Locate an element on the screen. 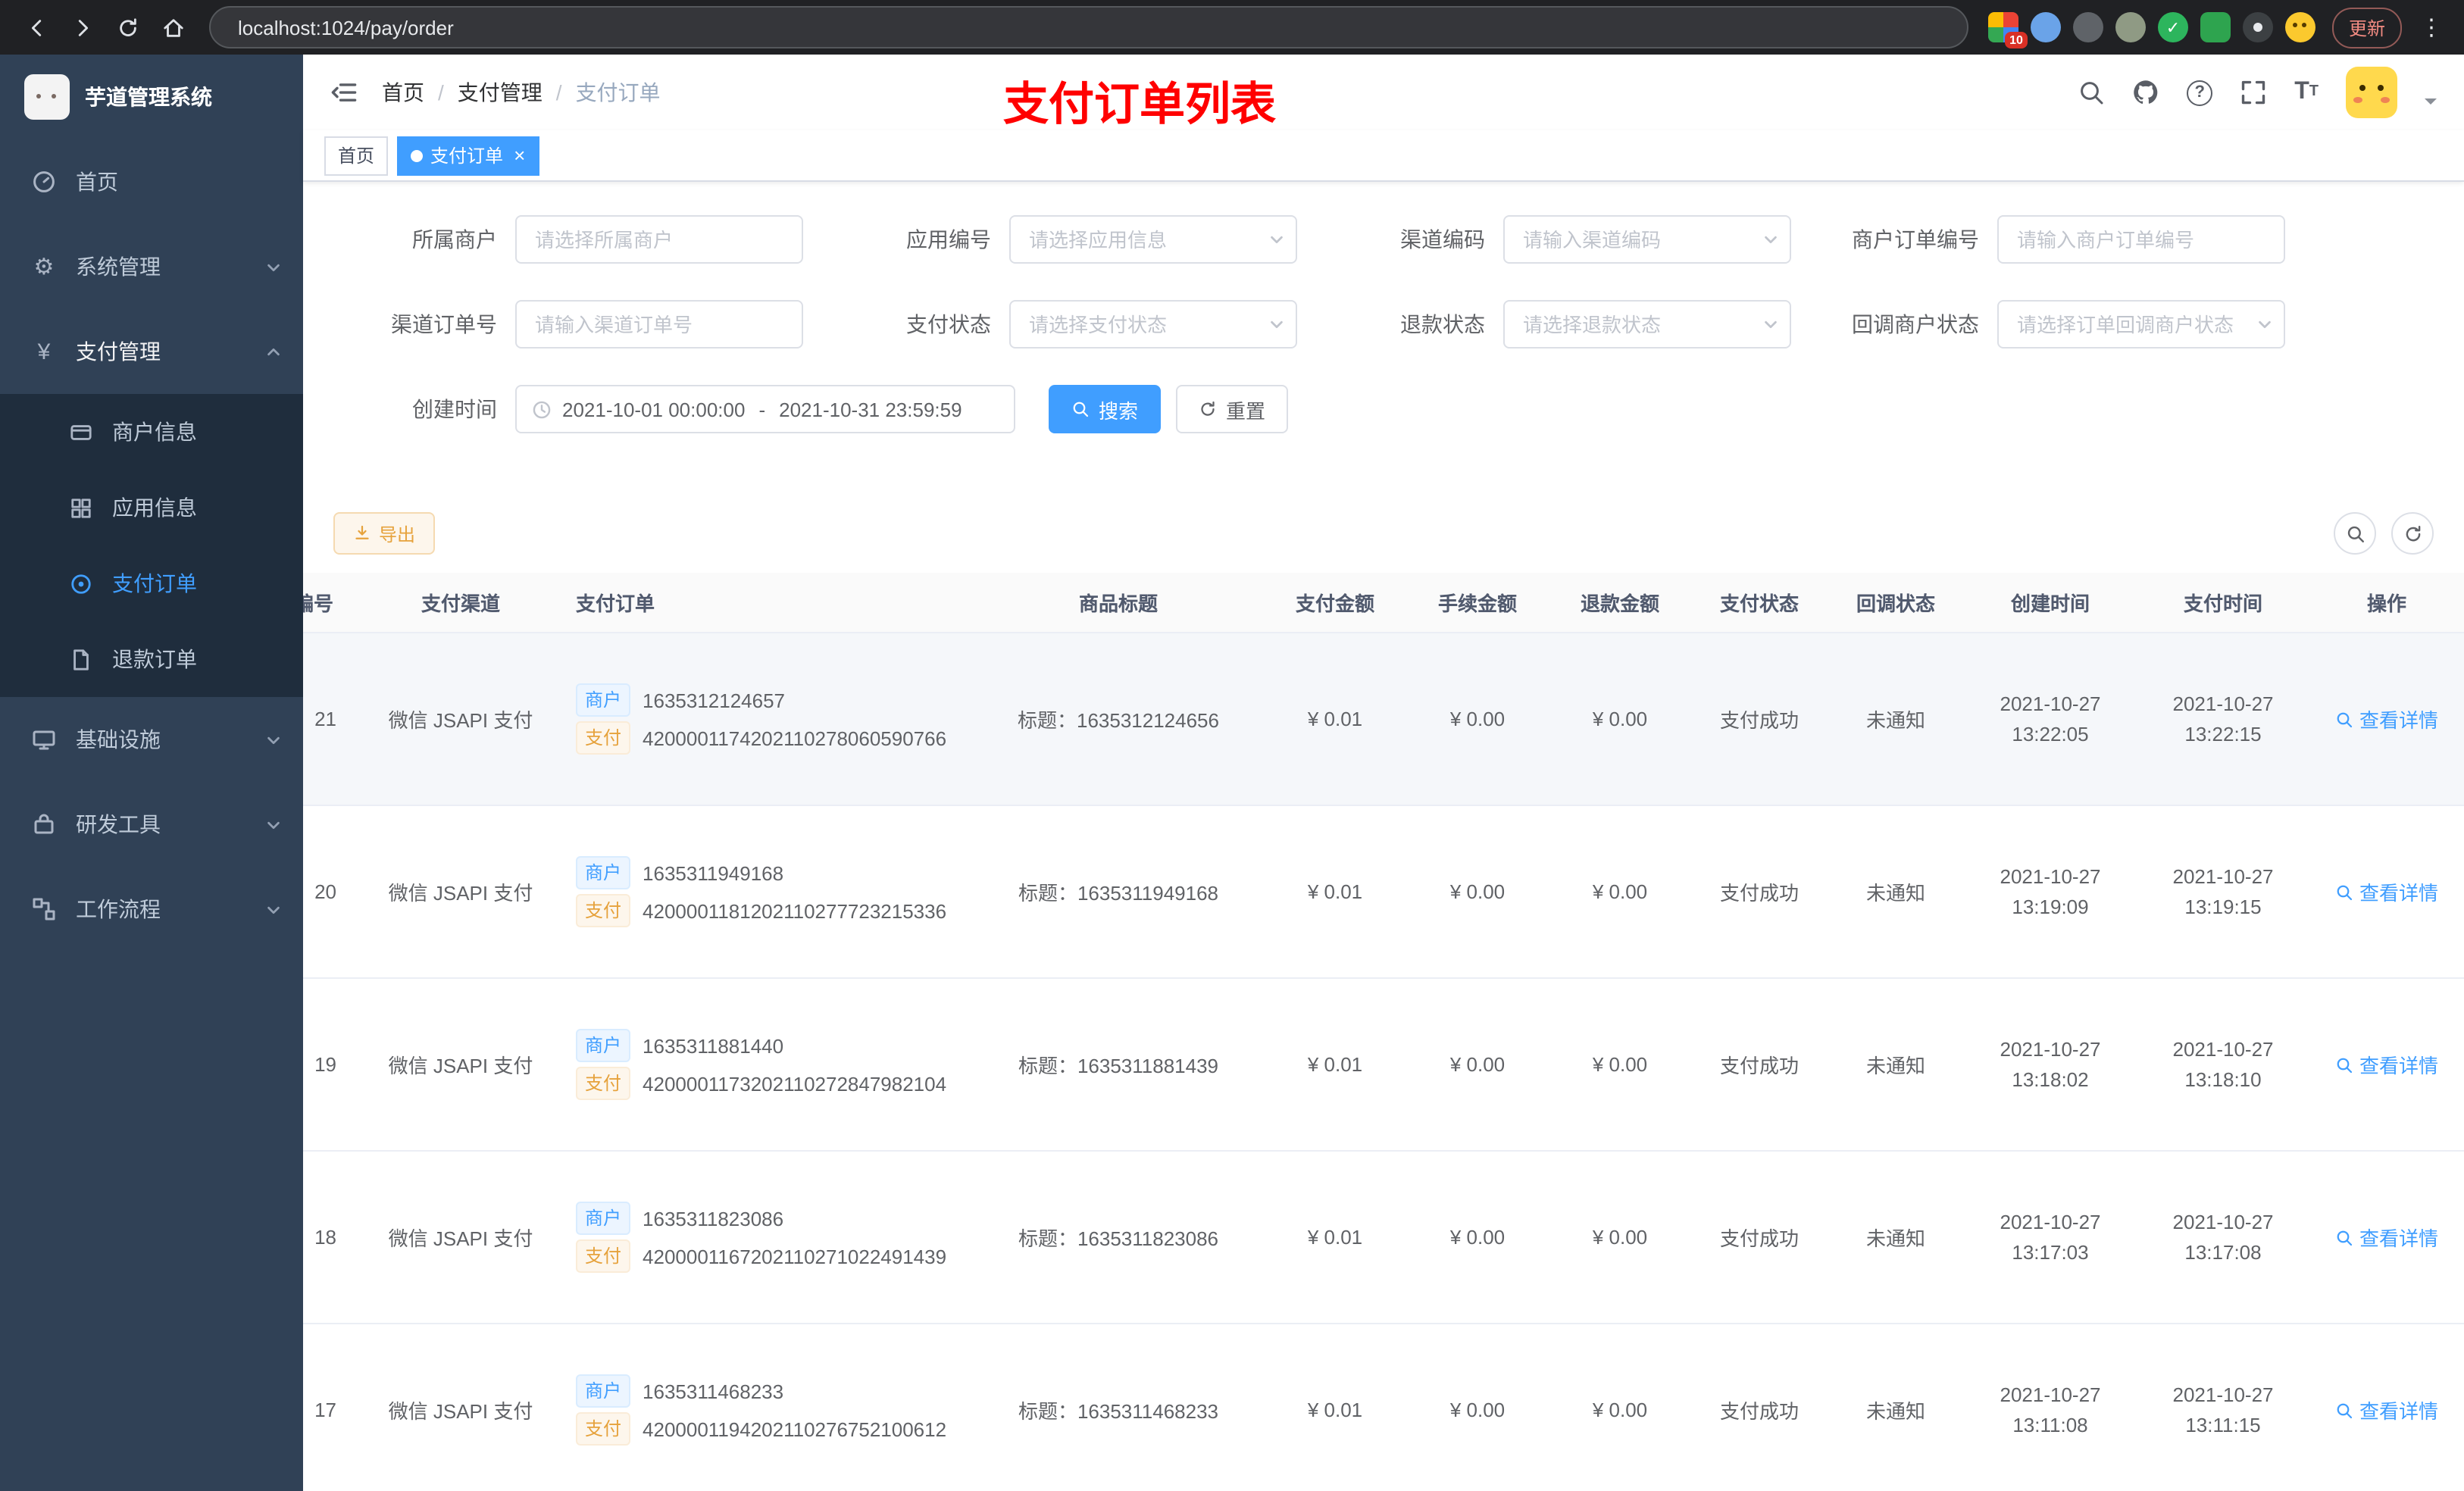 The height and width of the screenshot is (1491, 2464). pay-status-select is located at coordinates (1153, 324).